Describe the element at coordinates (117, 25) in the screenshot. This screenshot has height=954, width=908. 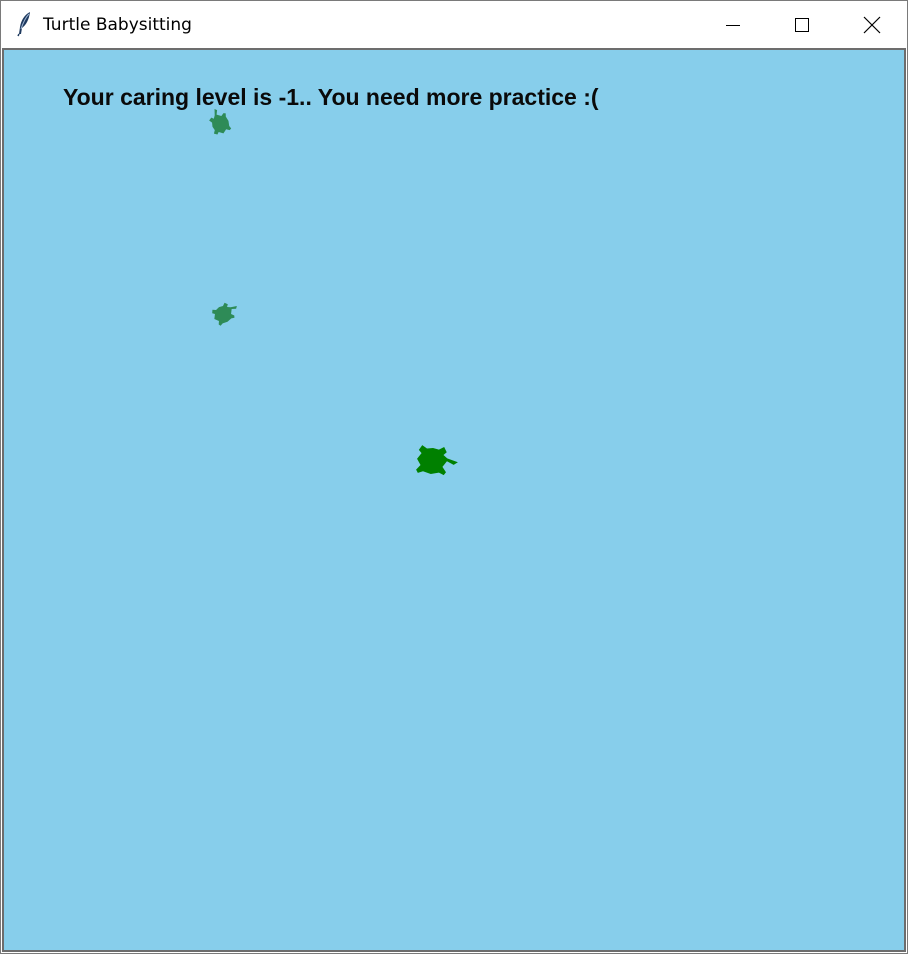
I see `window-title: Turtle Babysitting` at that location.